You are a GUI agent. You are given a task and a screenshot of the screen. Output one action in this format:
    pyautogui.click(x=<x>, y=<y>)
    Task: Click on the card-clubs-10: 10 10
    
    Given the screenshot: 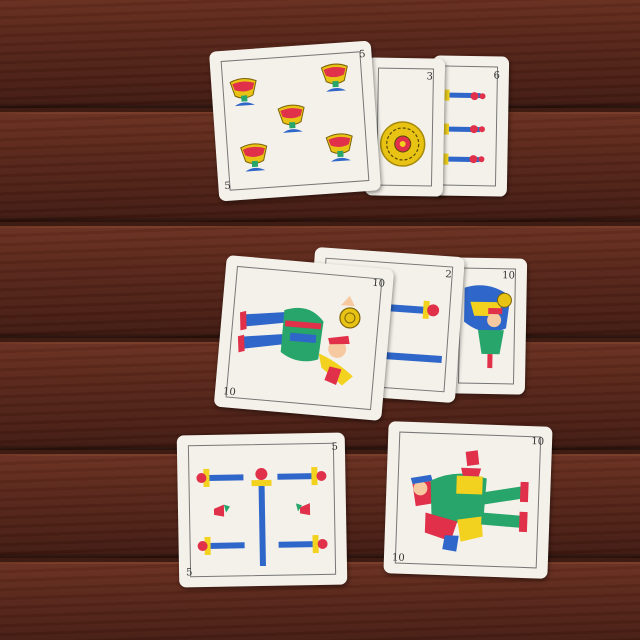 What is the action you would take?
    pyautogui.click(x=468, y=500)
    